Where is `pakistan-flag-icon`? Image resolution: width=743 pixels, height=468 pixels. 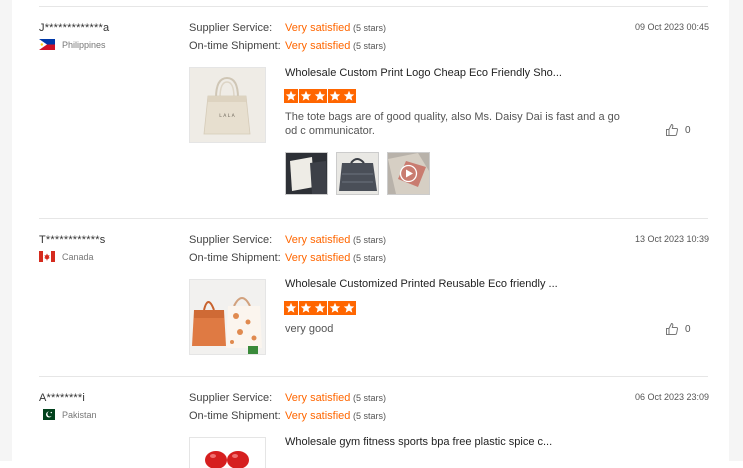
pakistan-flag-icon is located at coordinates (47, 414).